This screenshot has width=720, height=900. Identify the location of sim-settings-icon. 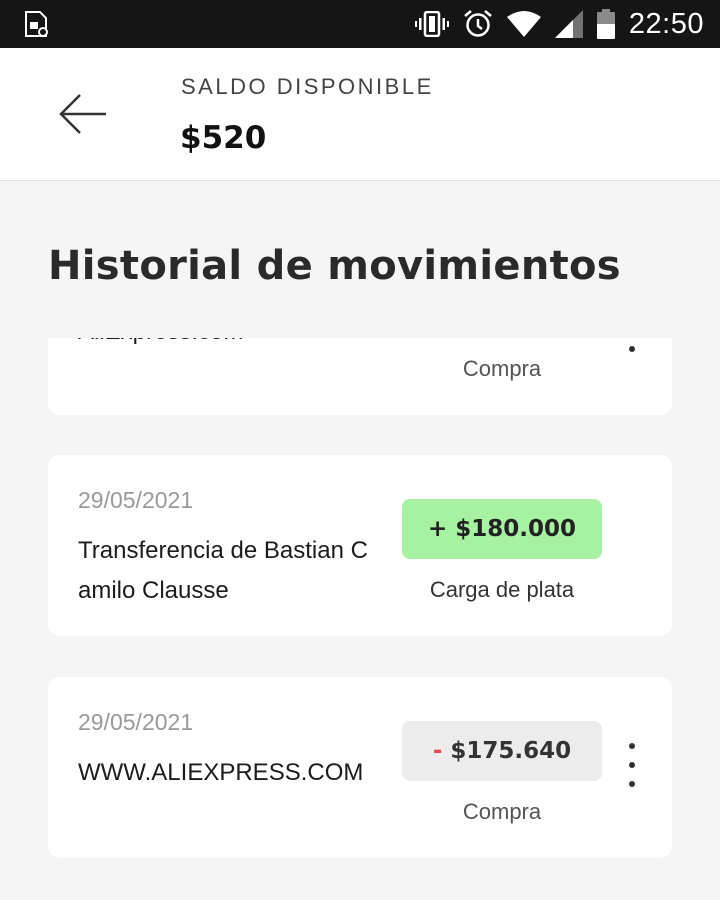
(36, 24).